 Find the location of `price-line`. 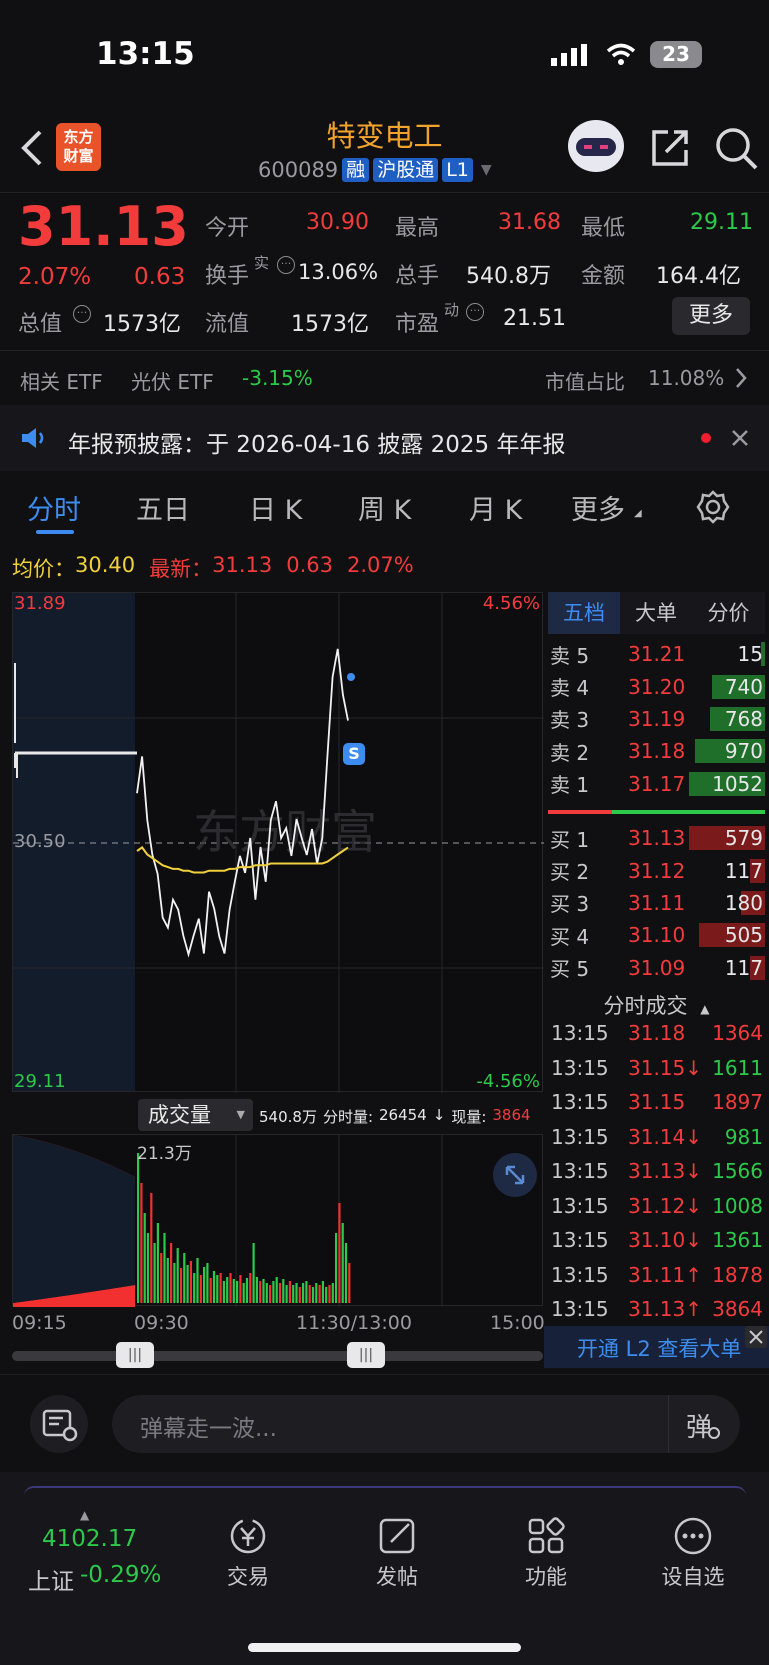

price-line is located at coordinates (242, 803).